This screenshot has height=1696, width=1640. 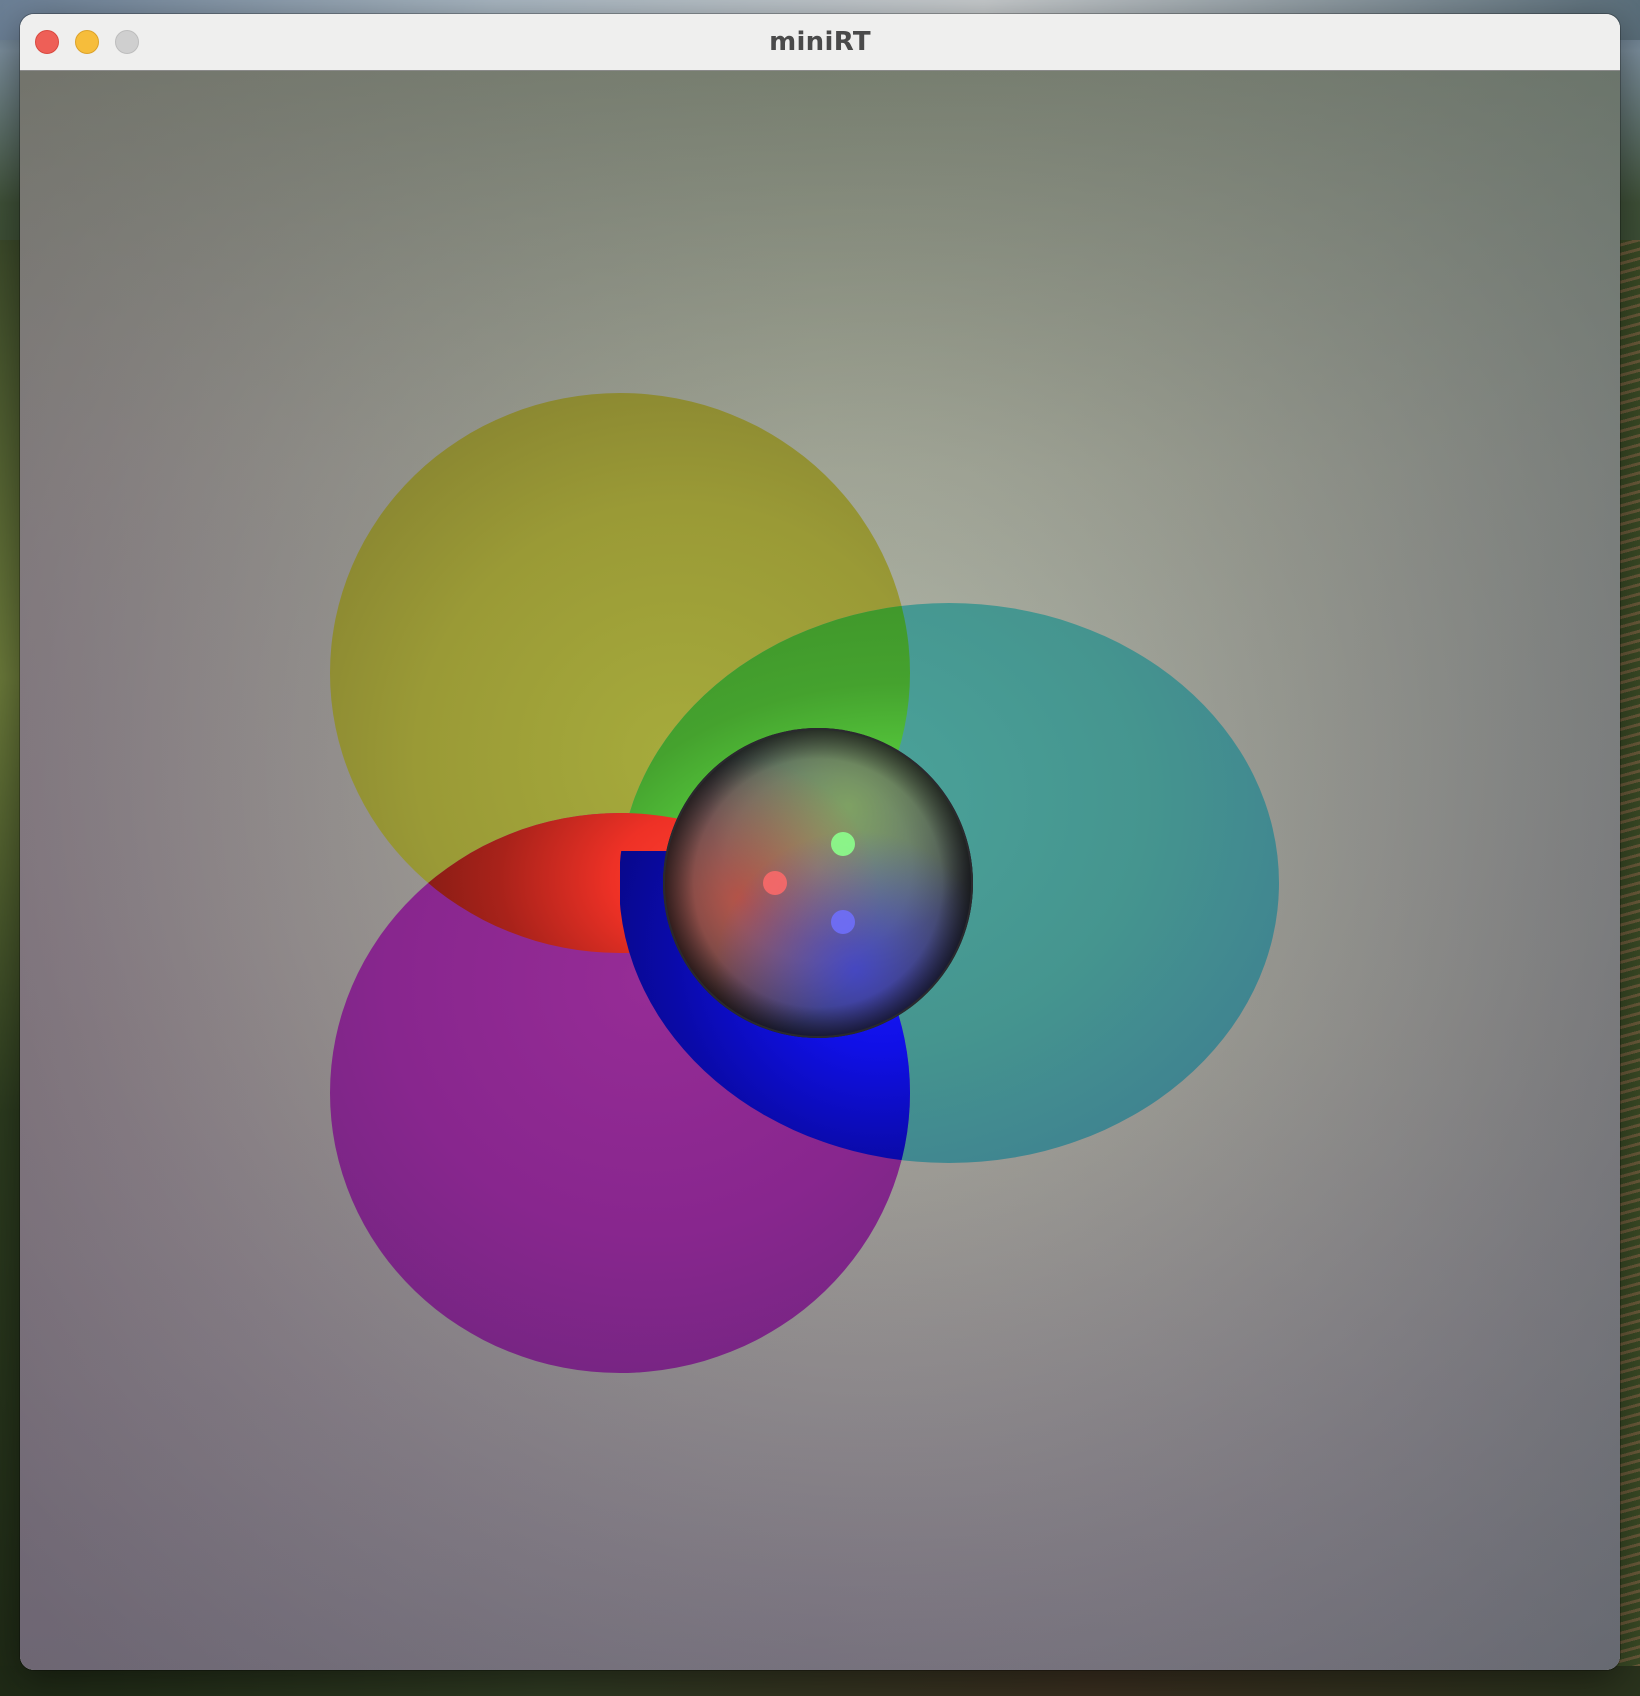 I want to click on red-light, so click(x=775, y=883).